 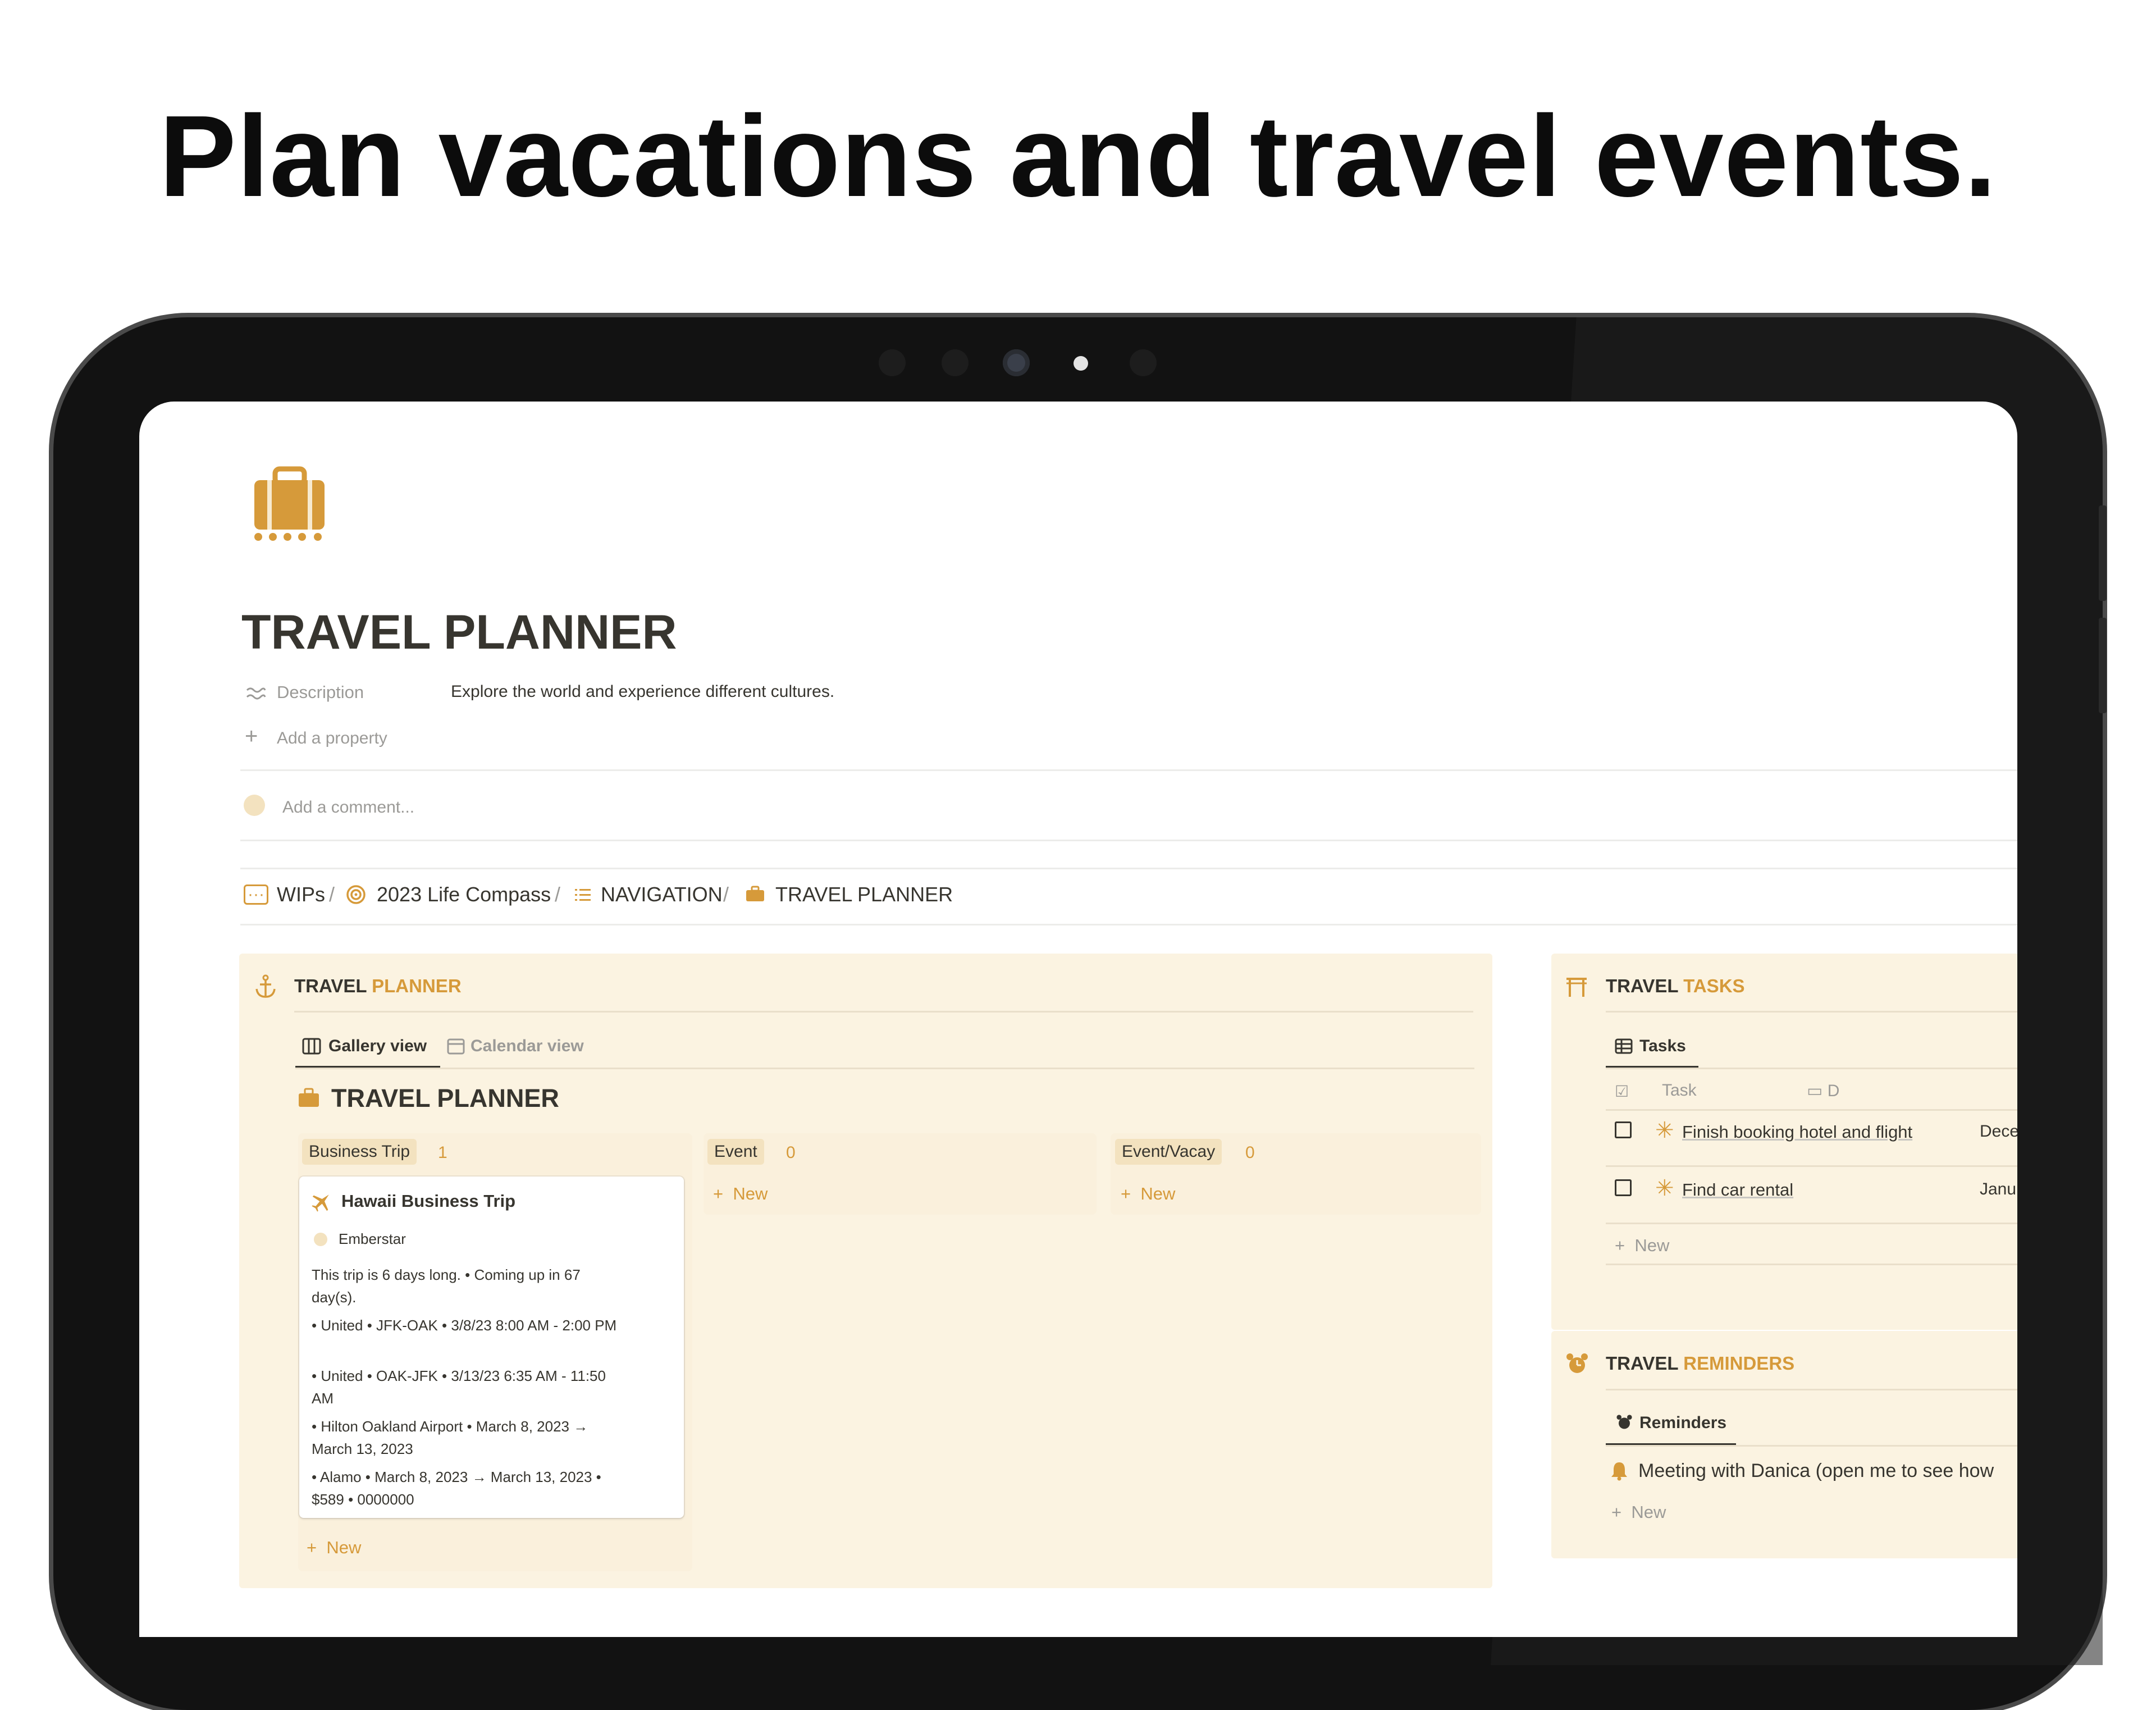 What do you see at coordinates (1081, 363) in the screenshot?
I see `camera-light` at bounding box center [1081, 363].